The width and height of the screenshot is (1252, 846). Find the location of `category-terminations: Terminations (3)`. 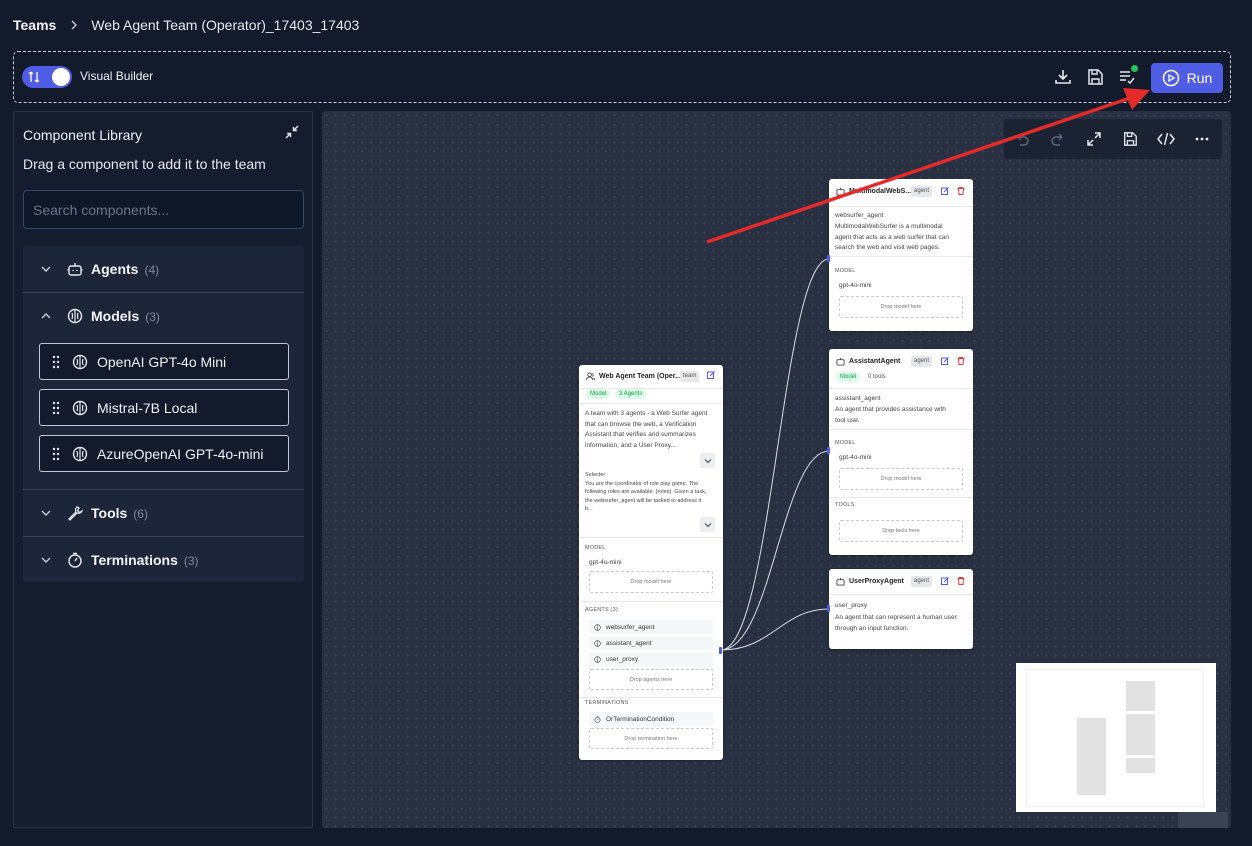

category-terminations: Terminations (3) is located at coordinates (163, 560).